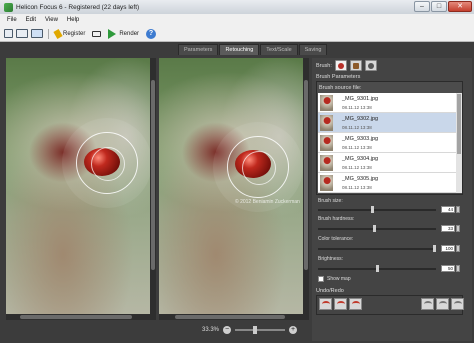 The image size is (474, 343). I want to click on undo-step-button, so click(340, 304).